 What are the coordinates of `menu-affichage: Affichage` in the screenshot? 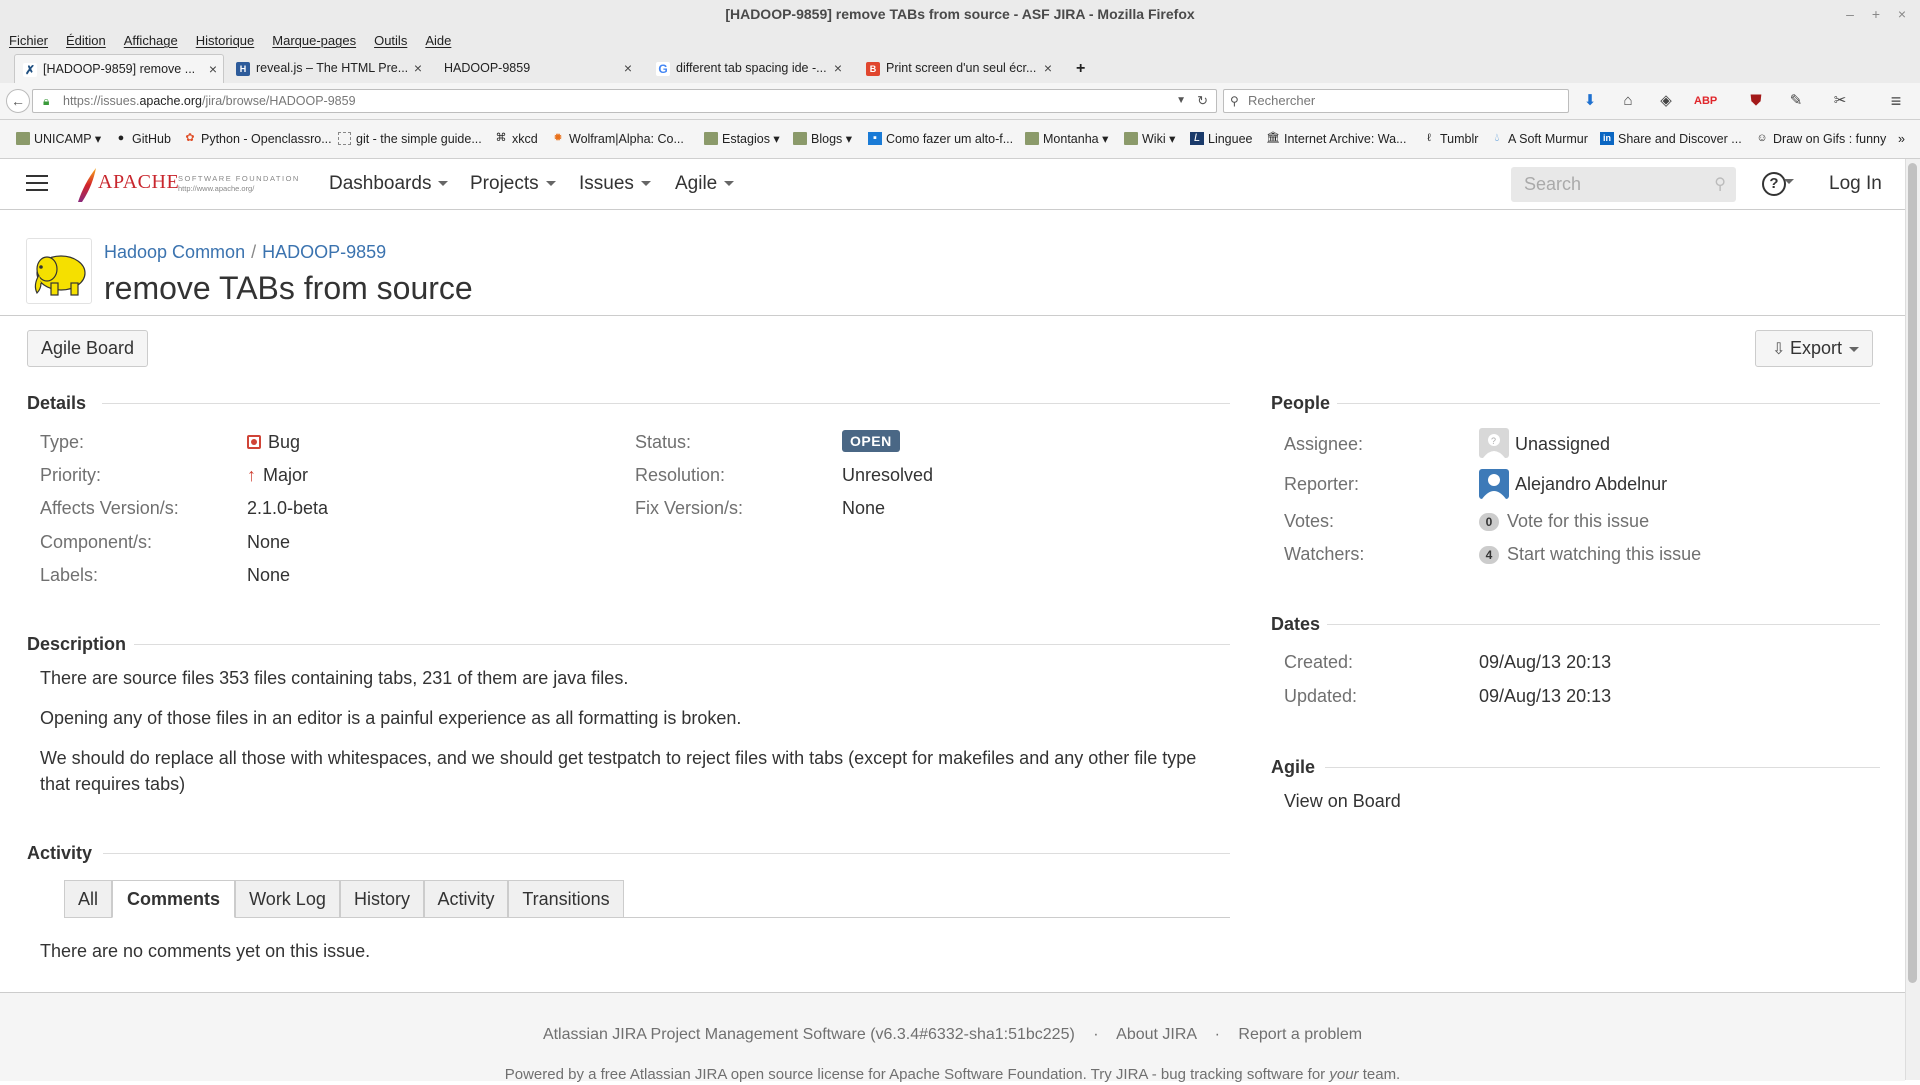 It's located at (151, 40).